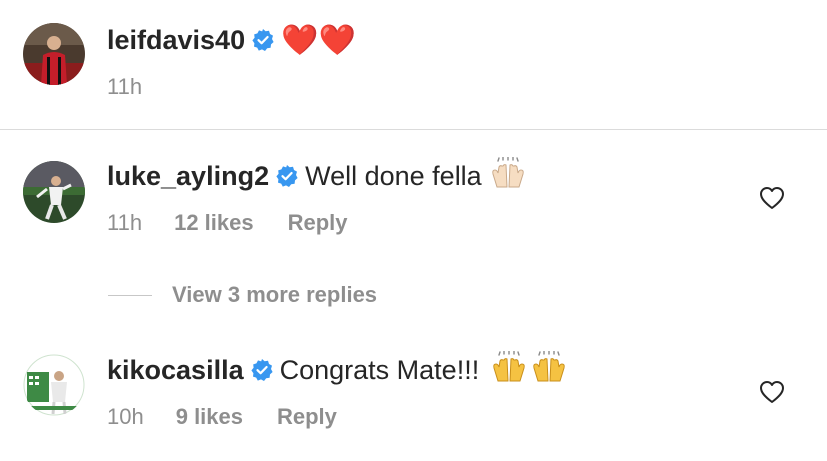 The image size is (827, 461). I want to click on view-more-replies-label: View 3 more replies, so click(274, 295).